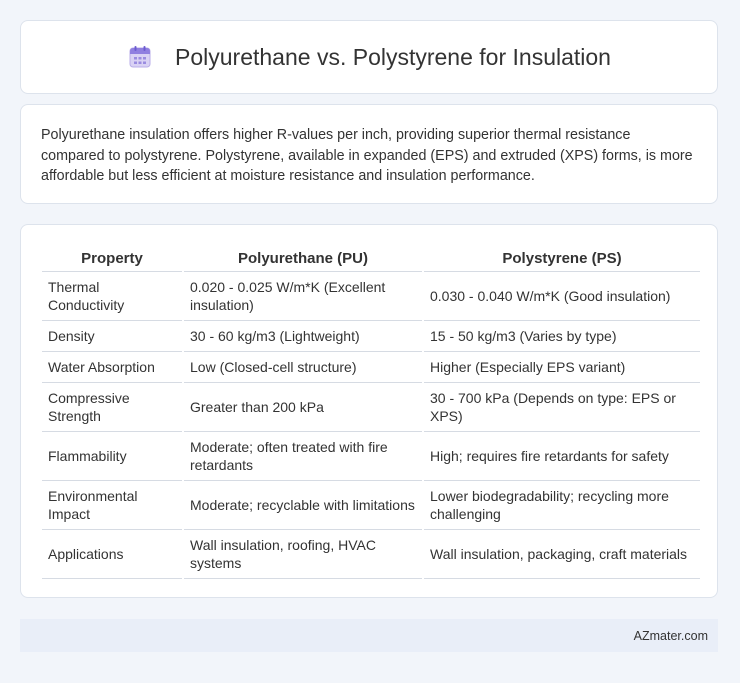  What do you see at coordinates (562, 336) in the screenshot?
I see `polystyrene-cell: 15 - 50 kg/m3 (Varies by type)` at bounding box center [562, 336].